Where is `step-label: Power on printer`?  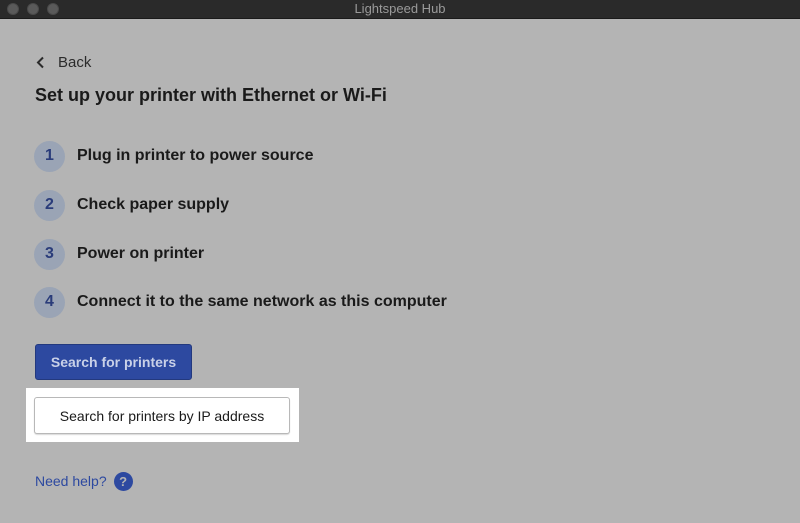
step-label: Power on printer is located at coordinates (141, 253).